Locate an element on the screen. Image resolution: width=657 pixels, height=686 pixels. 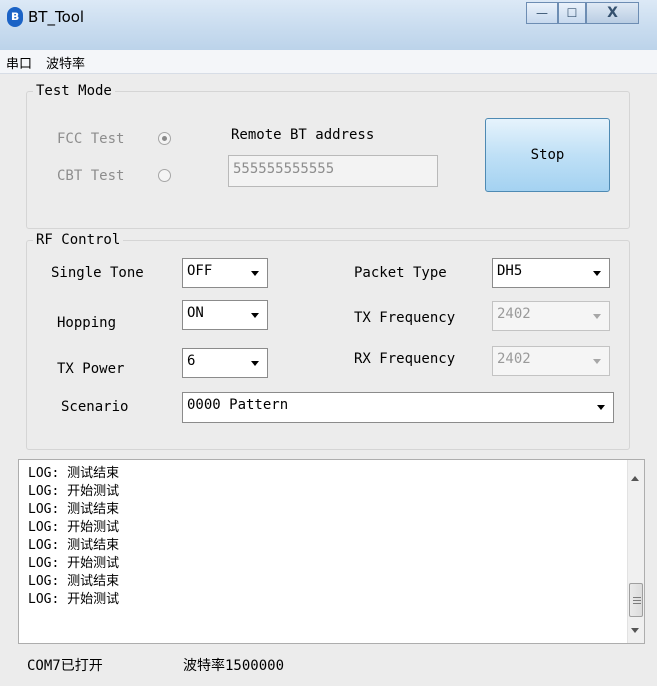
scroll-down-icon is located at coordinates (635, 630).